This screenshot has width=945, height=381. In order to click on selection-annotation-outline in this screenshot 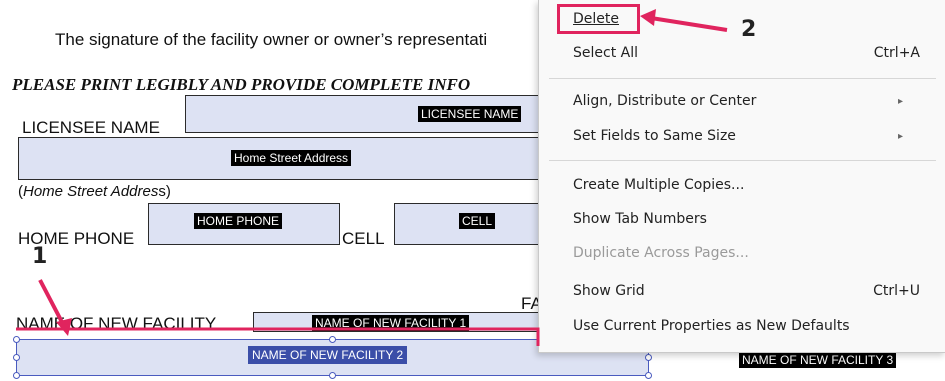, I will do `click(278, 336)`.